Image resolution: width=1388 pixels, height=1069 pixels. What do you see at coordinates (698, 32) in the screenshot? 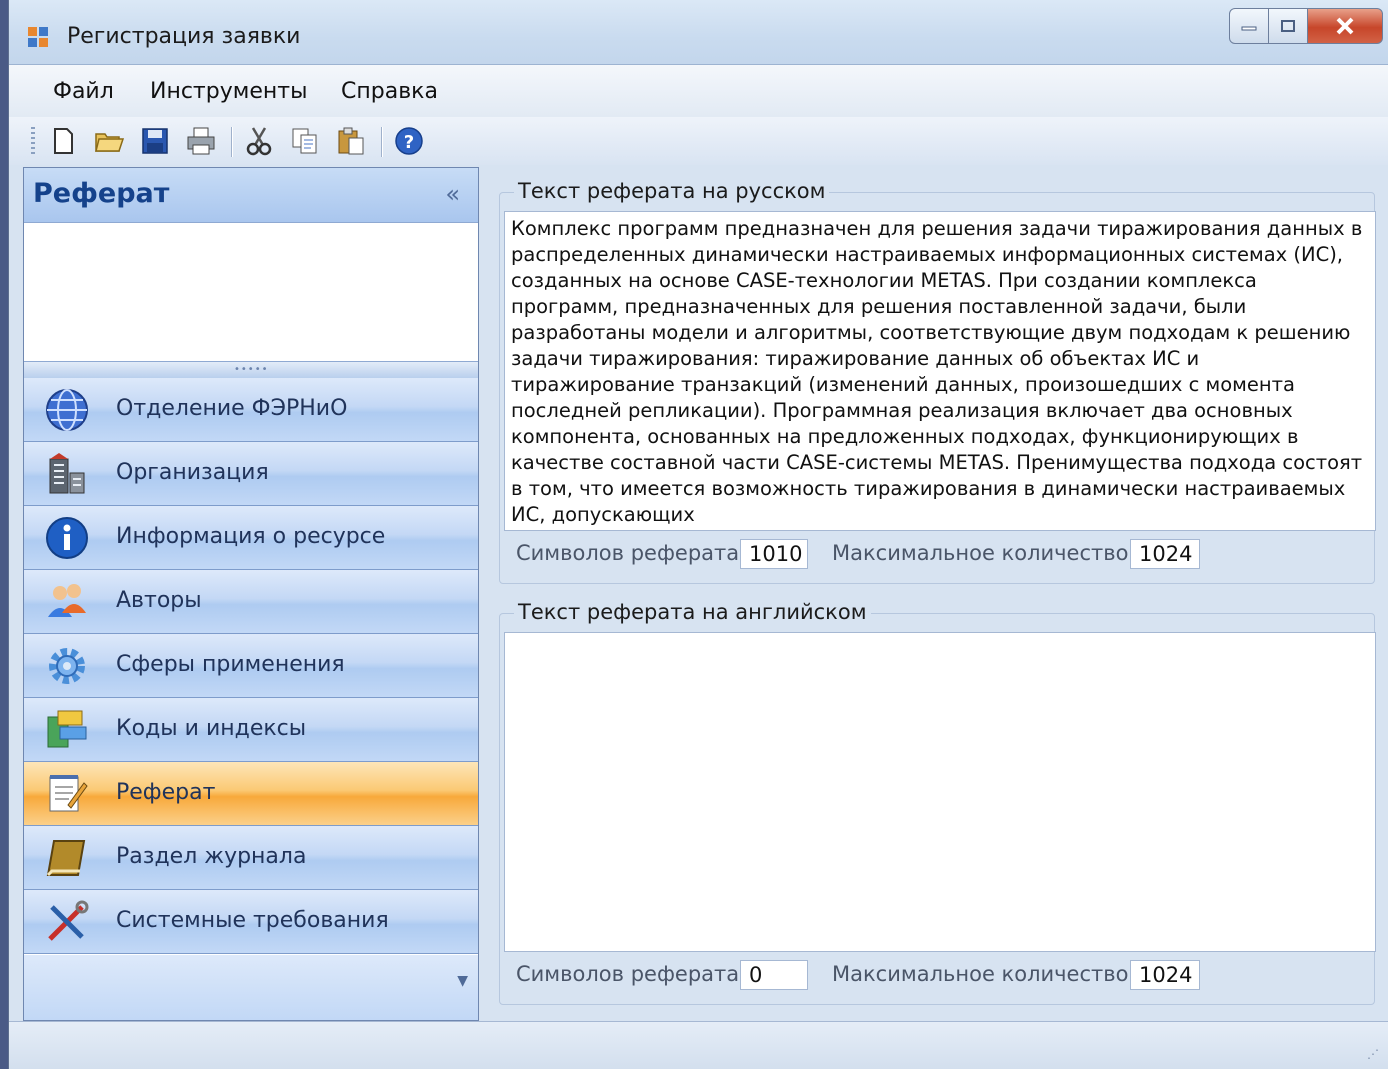
I see `title-bar: Регистрация заявки` at bounding box center [698, 32].